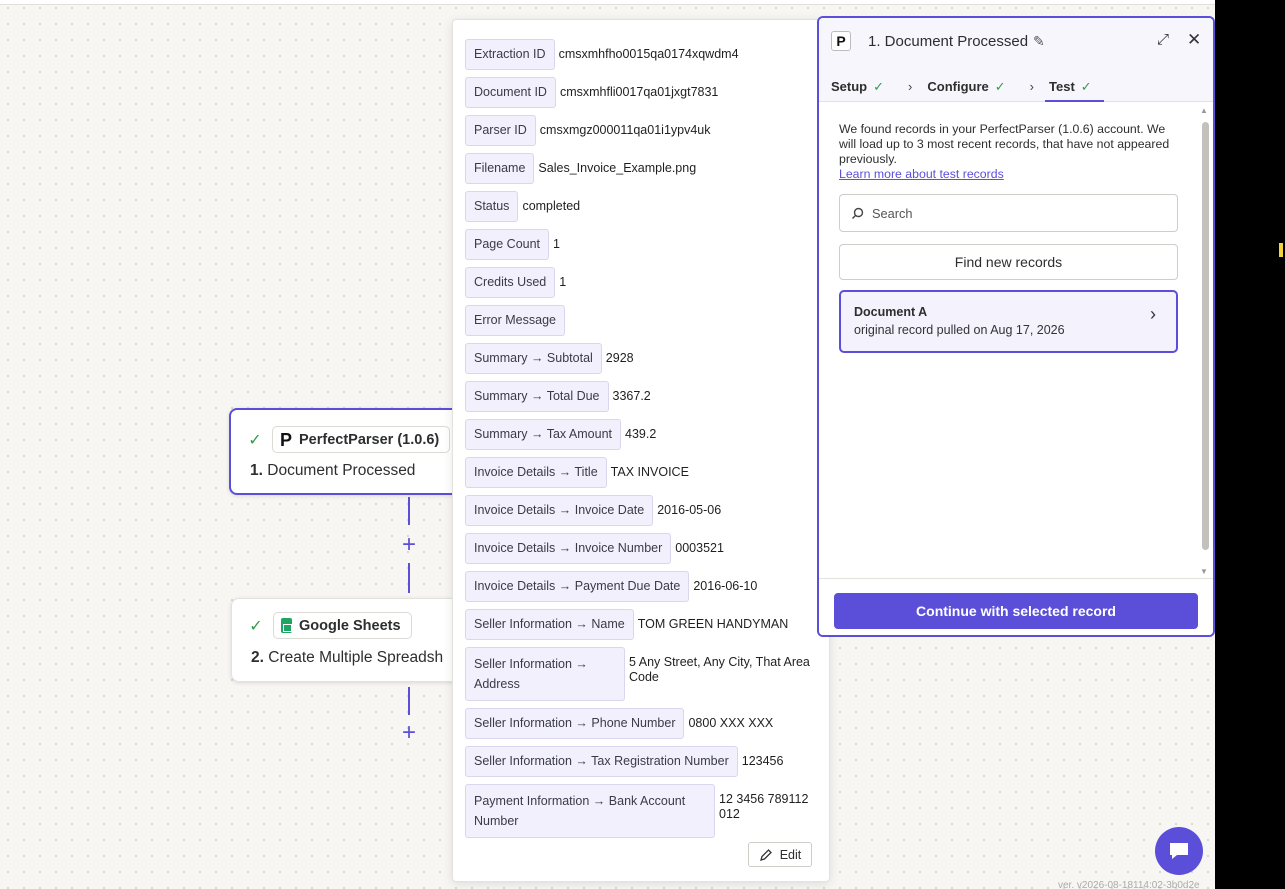  Describe the element at coordinates (1205, 336) in the screenshot. I see `scrollbar-thumb` at that location.